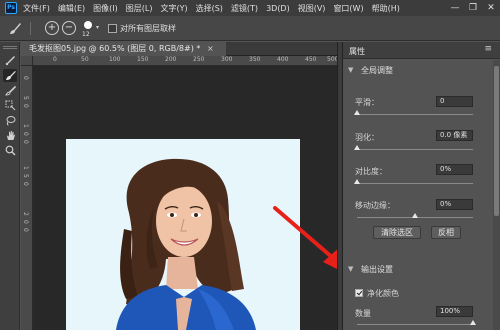 Image resolution: width=500 pixels, height=330 pixels. Describe the element at coordinates (397, 232) in the screenshot. I see `clear-selection-button: 清除选区` at that location.